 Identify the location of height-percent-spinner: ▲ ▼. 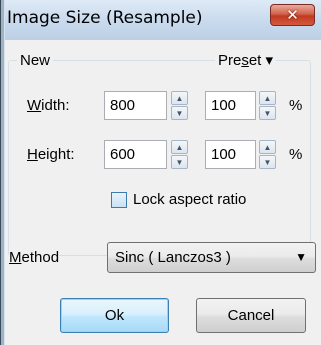
(267, 154).